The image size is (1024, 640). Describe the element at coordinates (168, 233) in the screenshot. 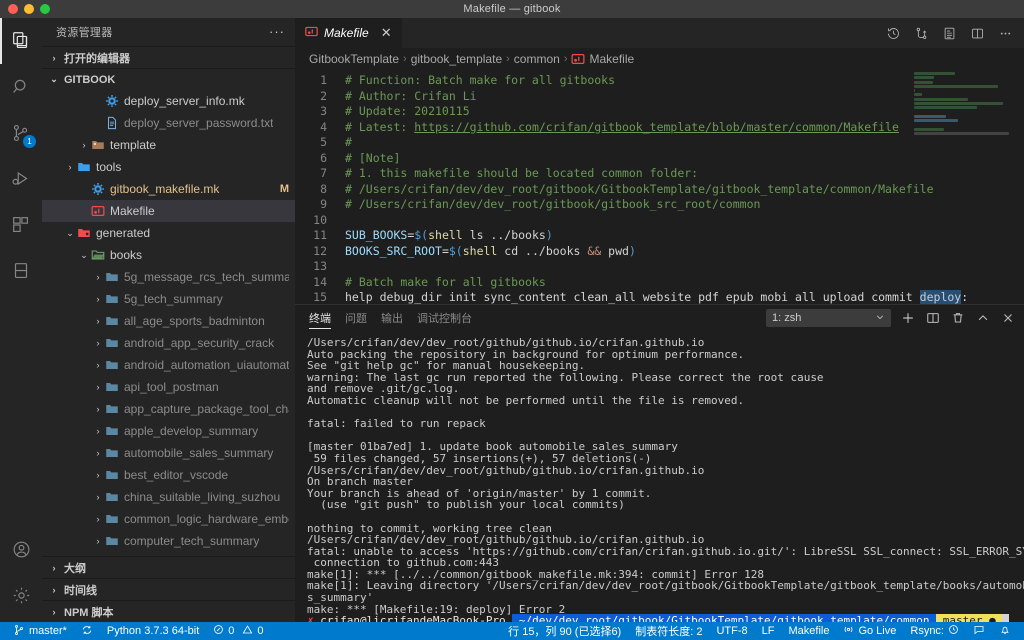

I see `tree-item: ⌄ generated` at that location.